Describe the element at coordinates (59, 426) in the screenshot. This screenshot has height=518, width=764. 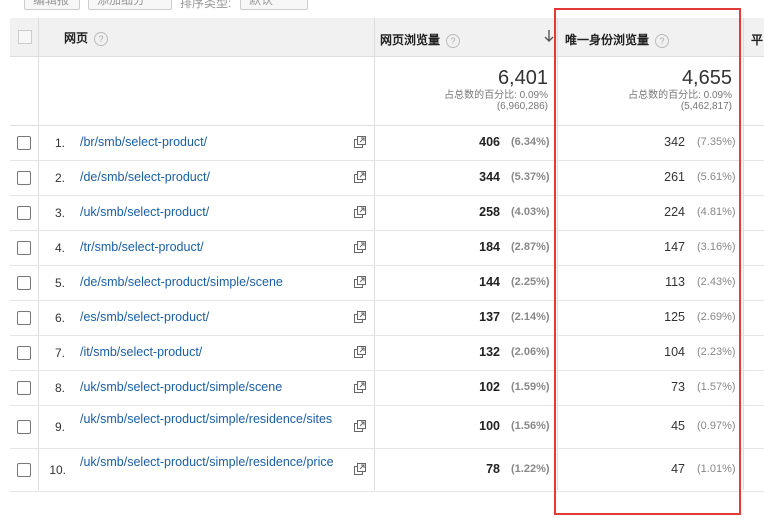
I see `row-index: 9.` at that location.